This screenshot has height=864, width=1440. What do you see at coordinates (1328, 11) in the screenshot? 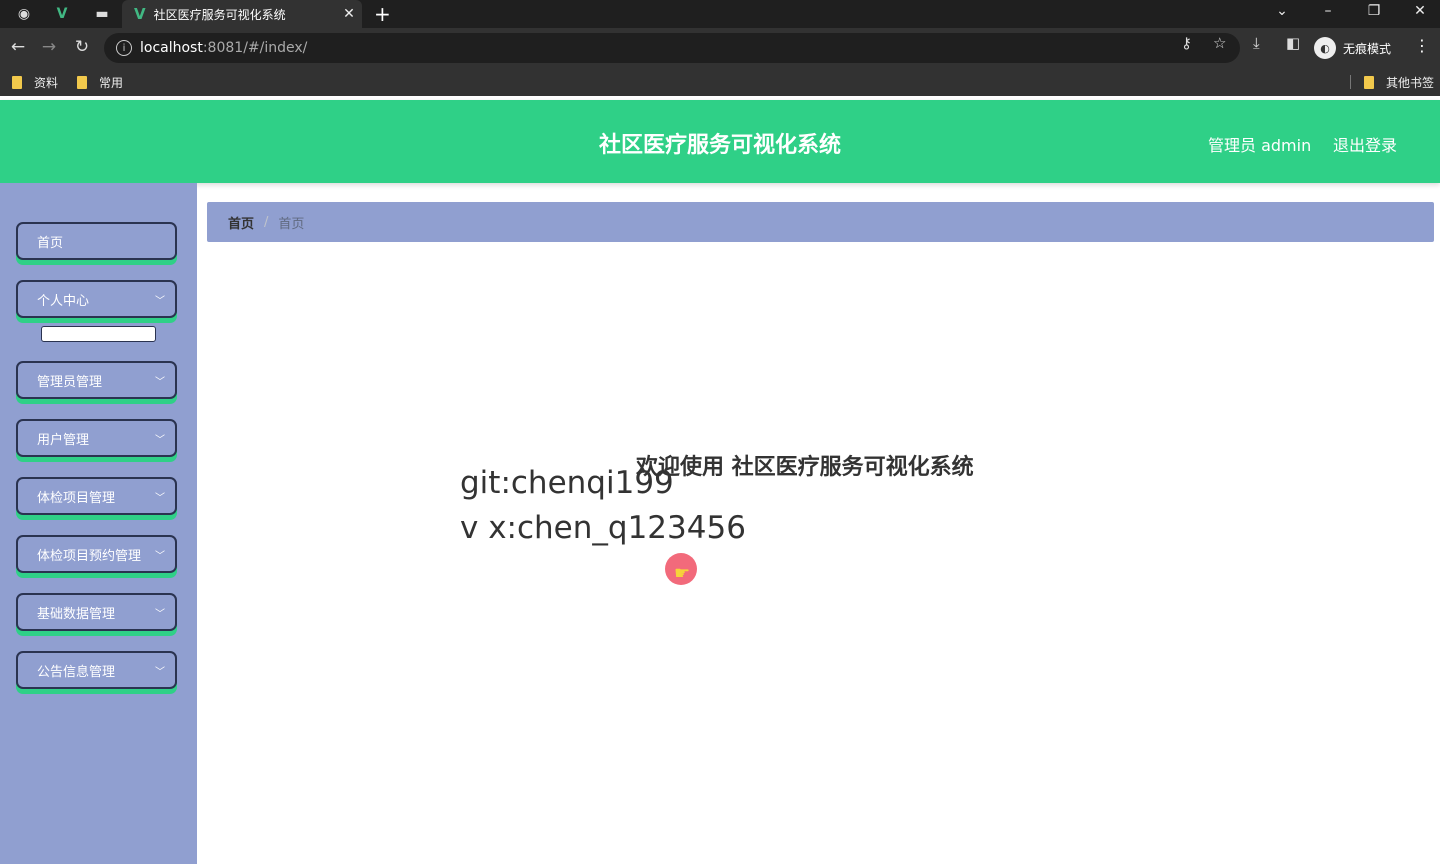
I see `minimize-icon: –` at bounding box center [1328, 11].